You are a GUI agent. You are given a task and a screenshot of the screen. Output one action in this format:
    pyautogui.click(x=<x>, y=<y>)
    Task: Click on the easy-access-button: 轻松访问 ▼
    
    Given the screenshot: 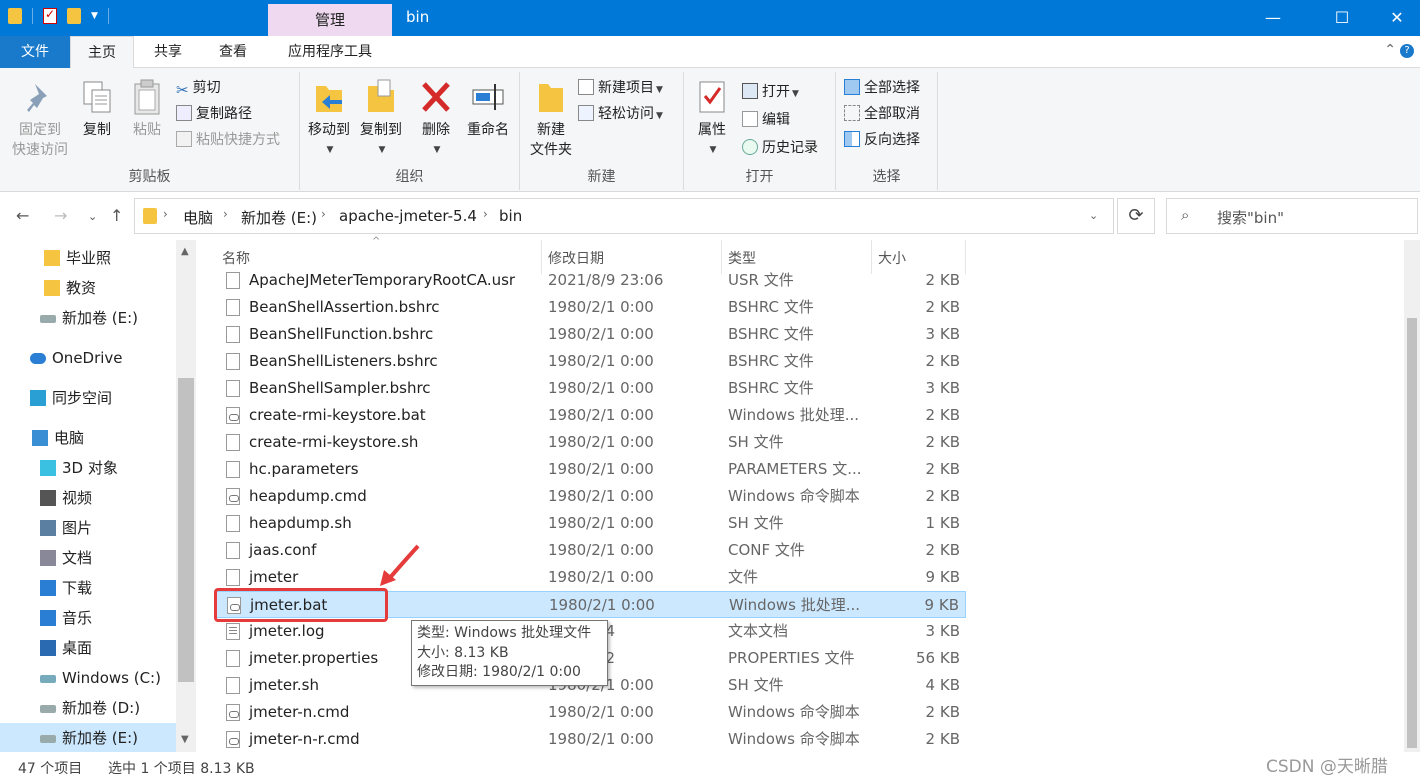 What is the action you would take?
    pyautogui.click(x=620, y=114)
    